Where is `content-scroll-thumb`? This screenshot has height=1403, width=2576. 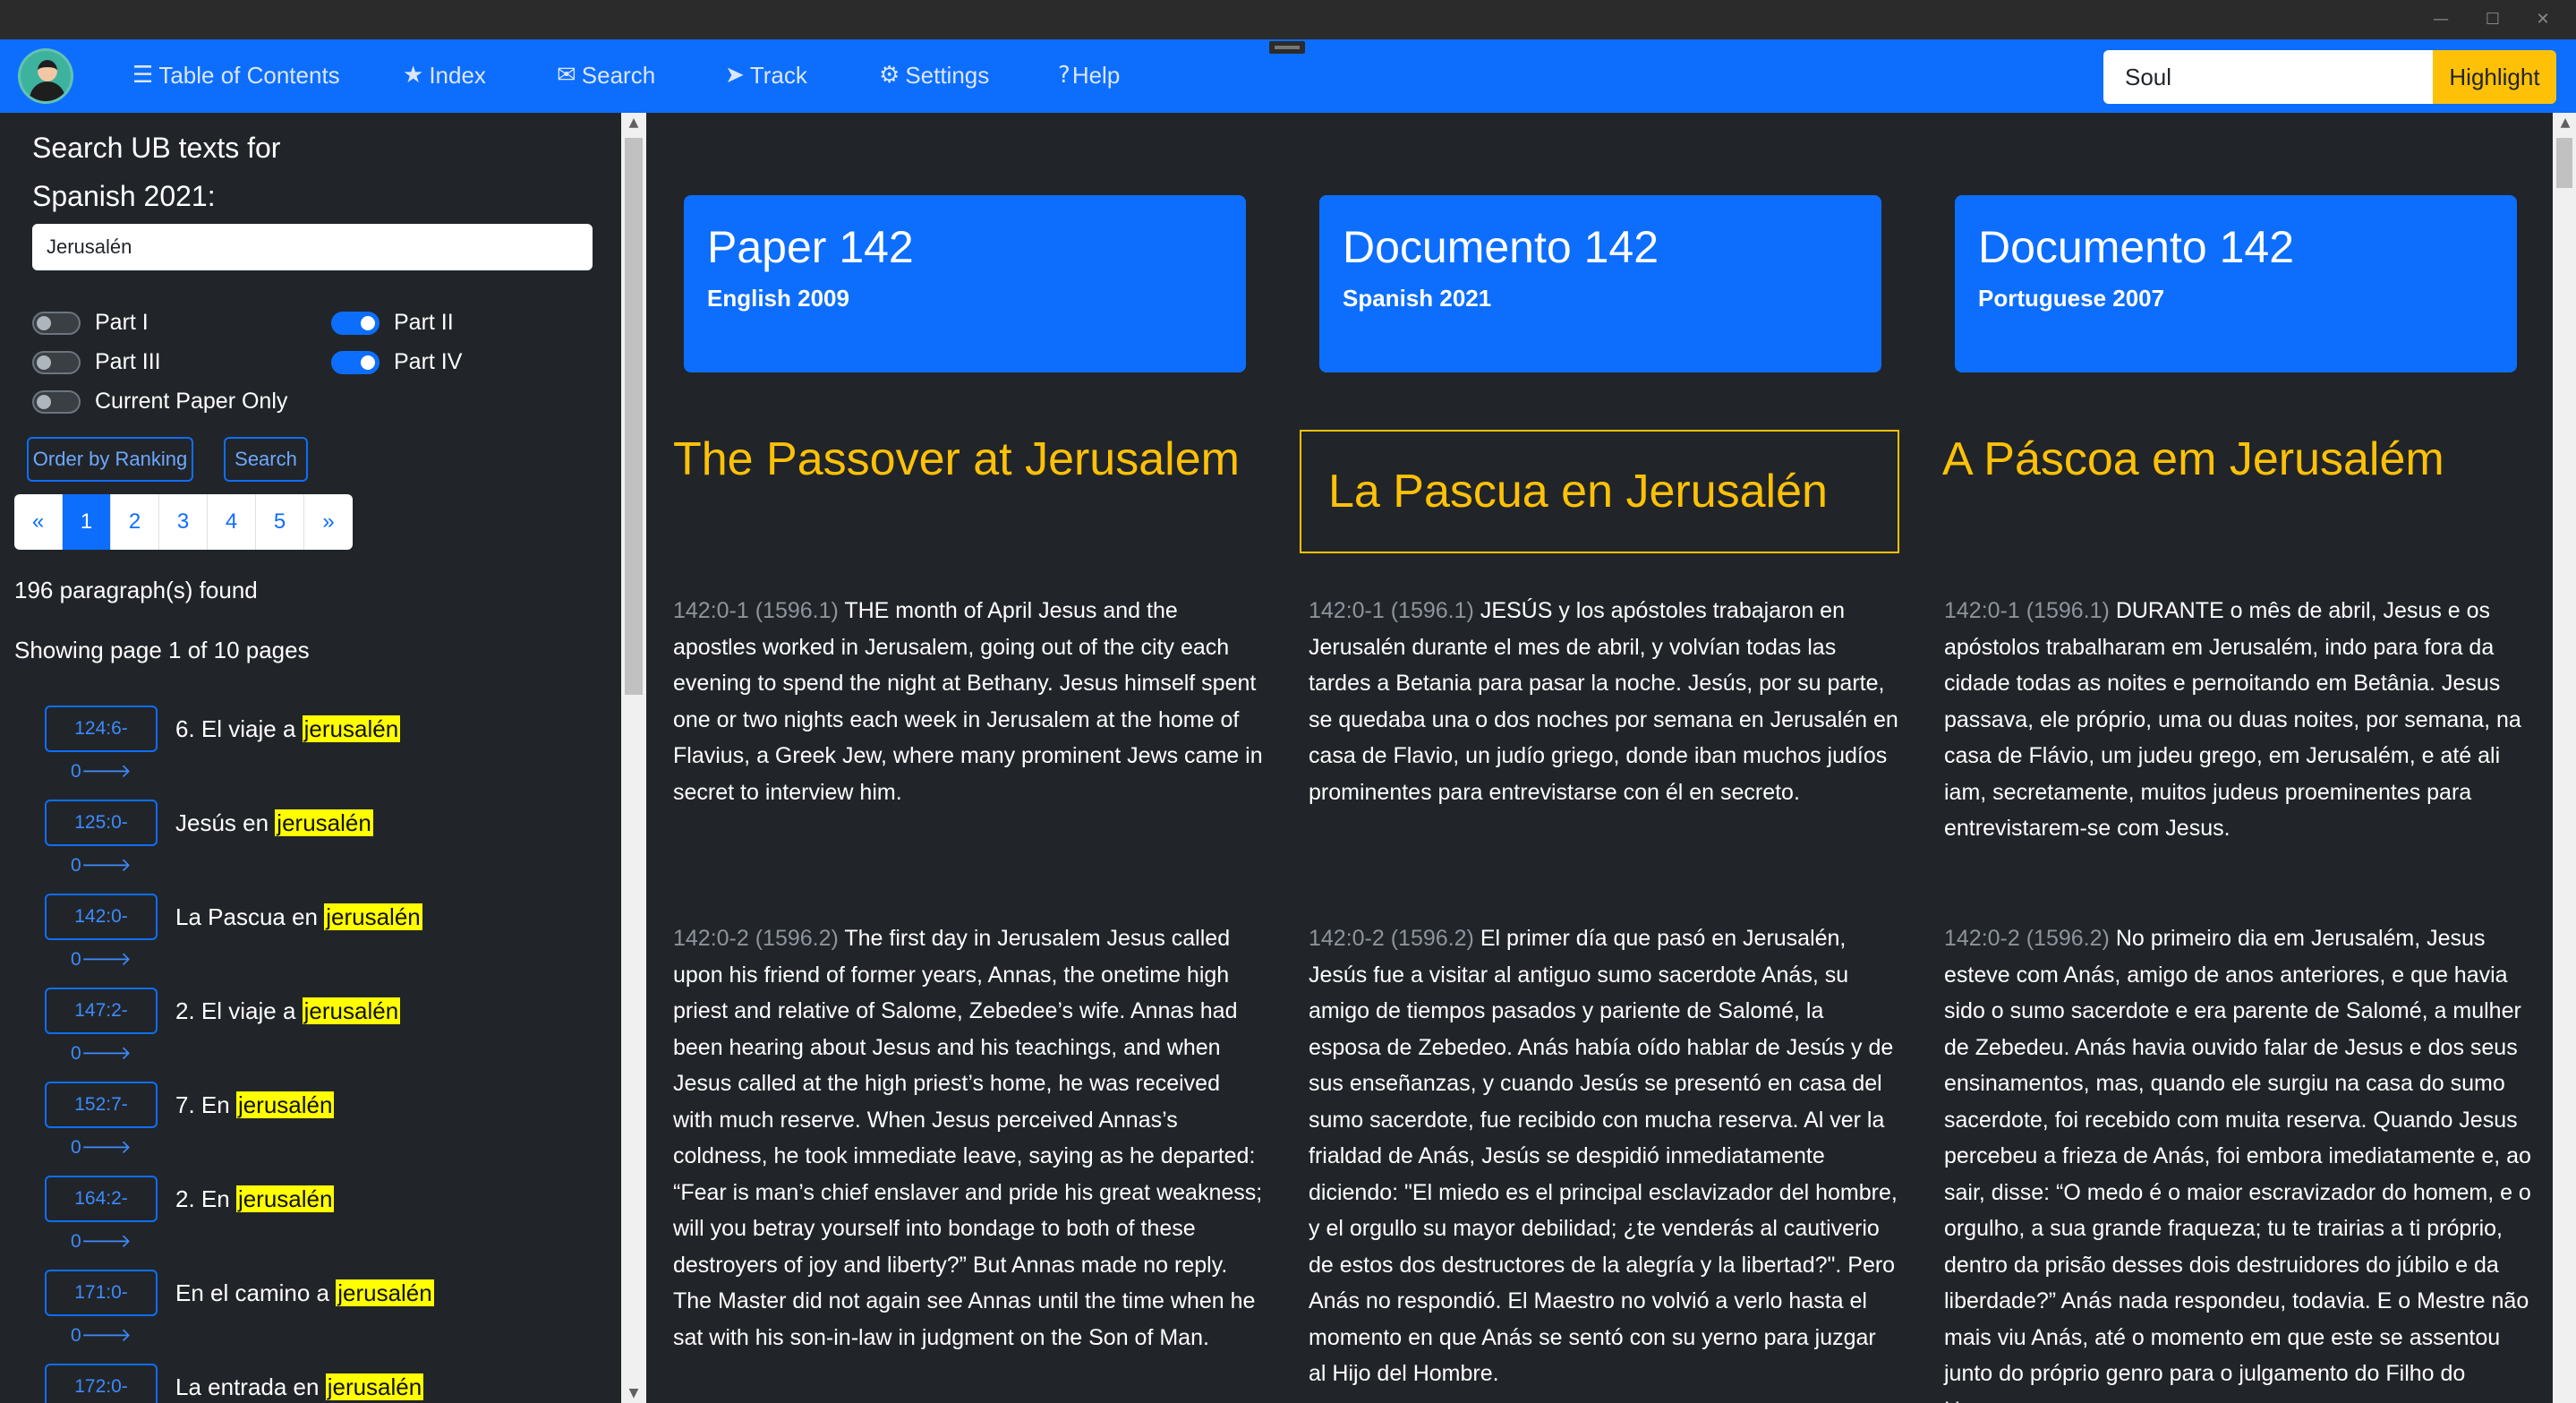 content-scroll-thumb is located at coordinates (2564, 163).